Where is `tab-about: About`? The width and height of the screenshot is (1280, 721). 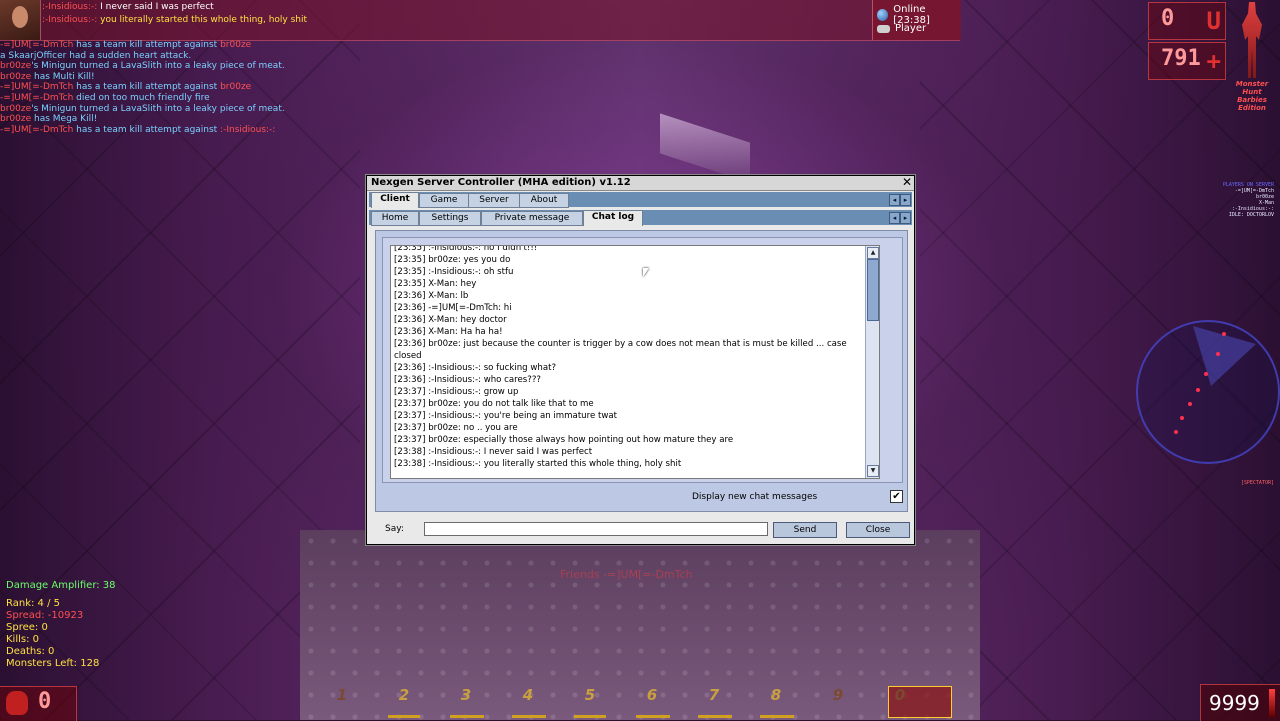
tab-about: About is located at coordinates (544, 200).